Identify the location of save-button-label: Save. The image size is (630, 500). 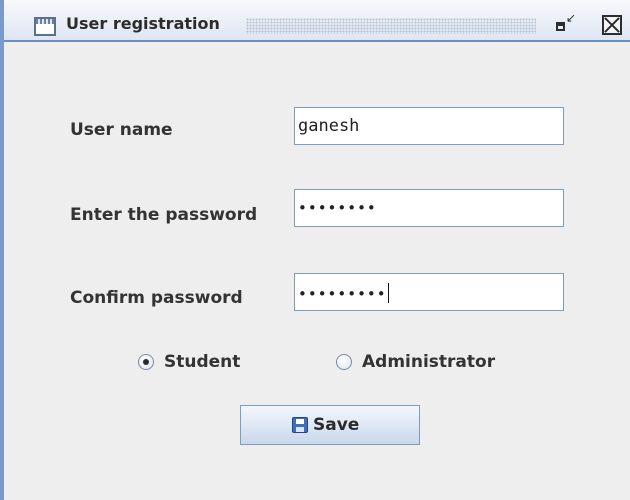
(336, 425).